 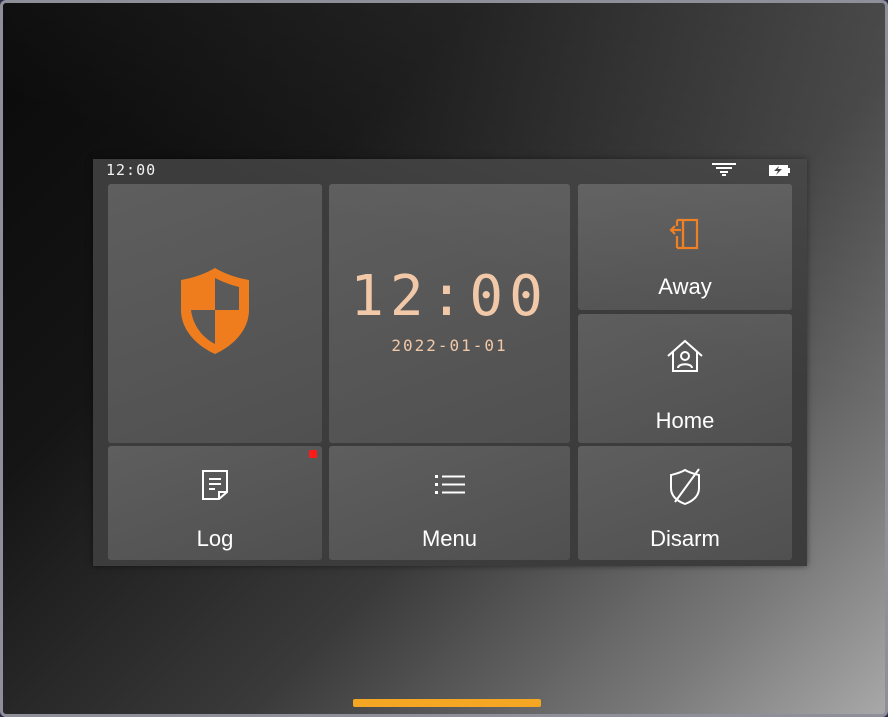 What do you see at coordinates (313, 454) in the screenshot?
I see `log-notification-dot` at bounding box center [313, 454].